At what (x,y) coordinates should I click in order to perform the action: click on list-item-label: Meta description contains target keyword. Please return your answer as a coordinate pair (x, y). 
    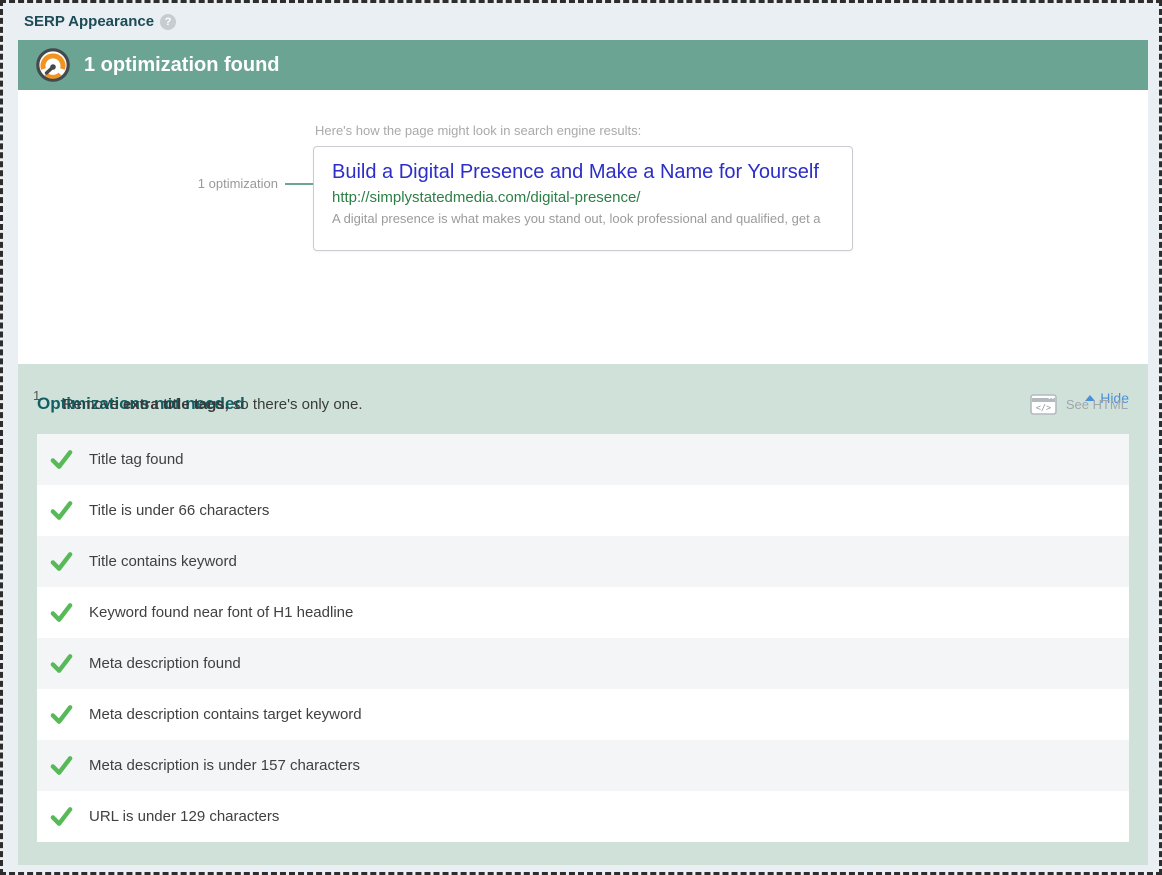
    Looking at the image, I should click on (225, 714).